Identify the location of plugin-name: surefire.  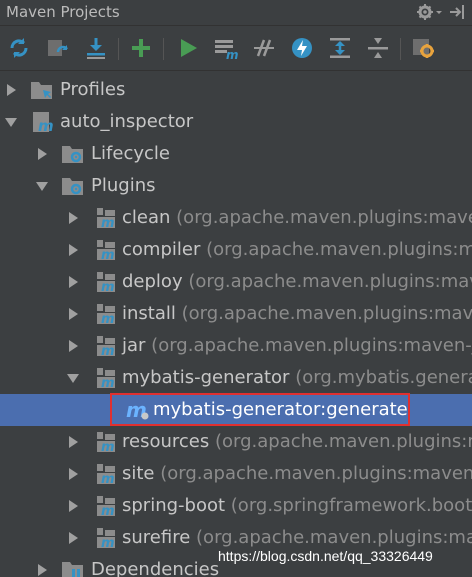
(156, 537).